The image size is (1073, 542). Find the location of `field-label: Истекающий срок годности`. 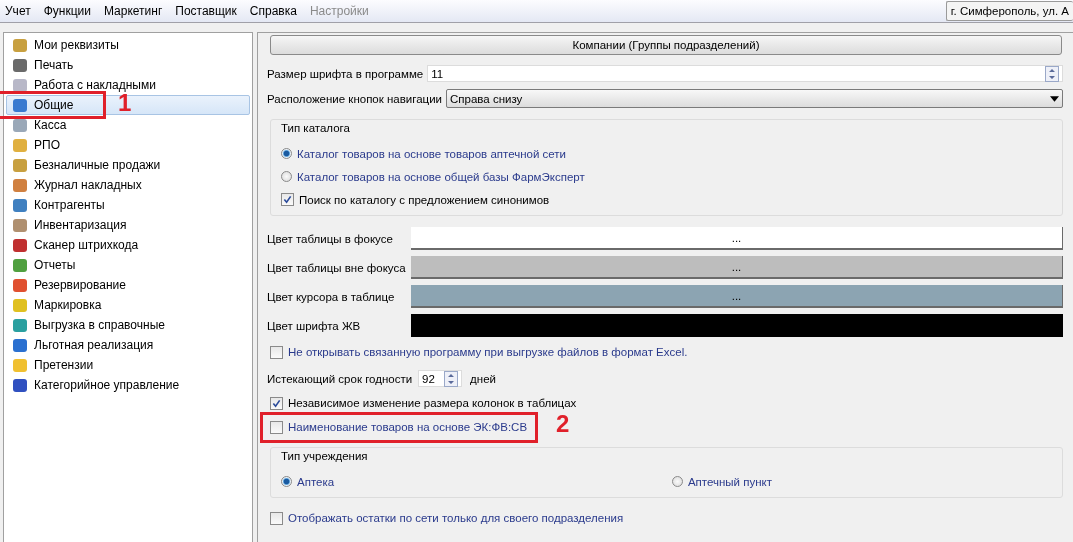

field-label: Истекающий срок годности is located at coordinates (340, 378).